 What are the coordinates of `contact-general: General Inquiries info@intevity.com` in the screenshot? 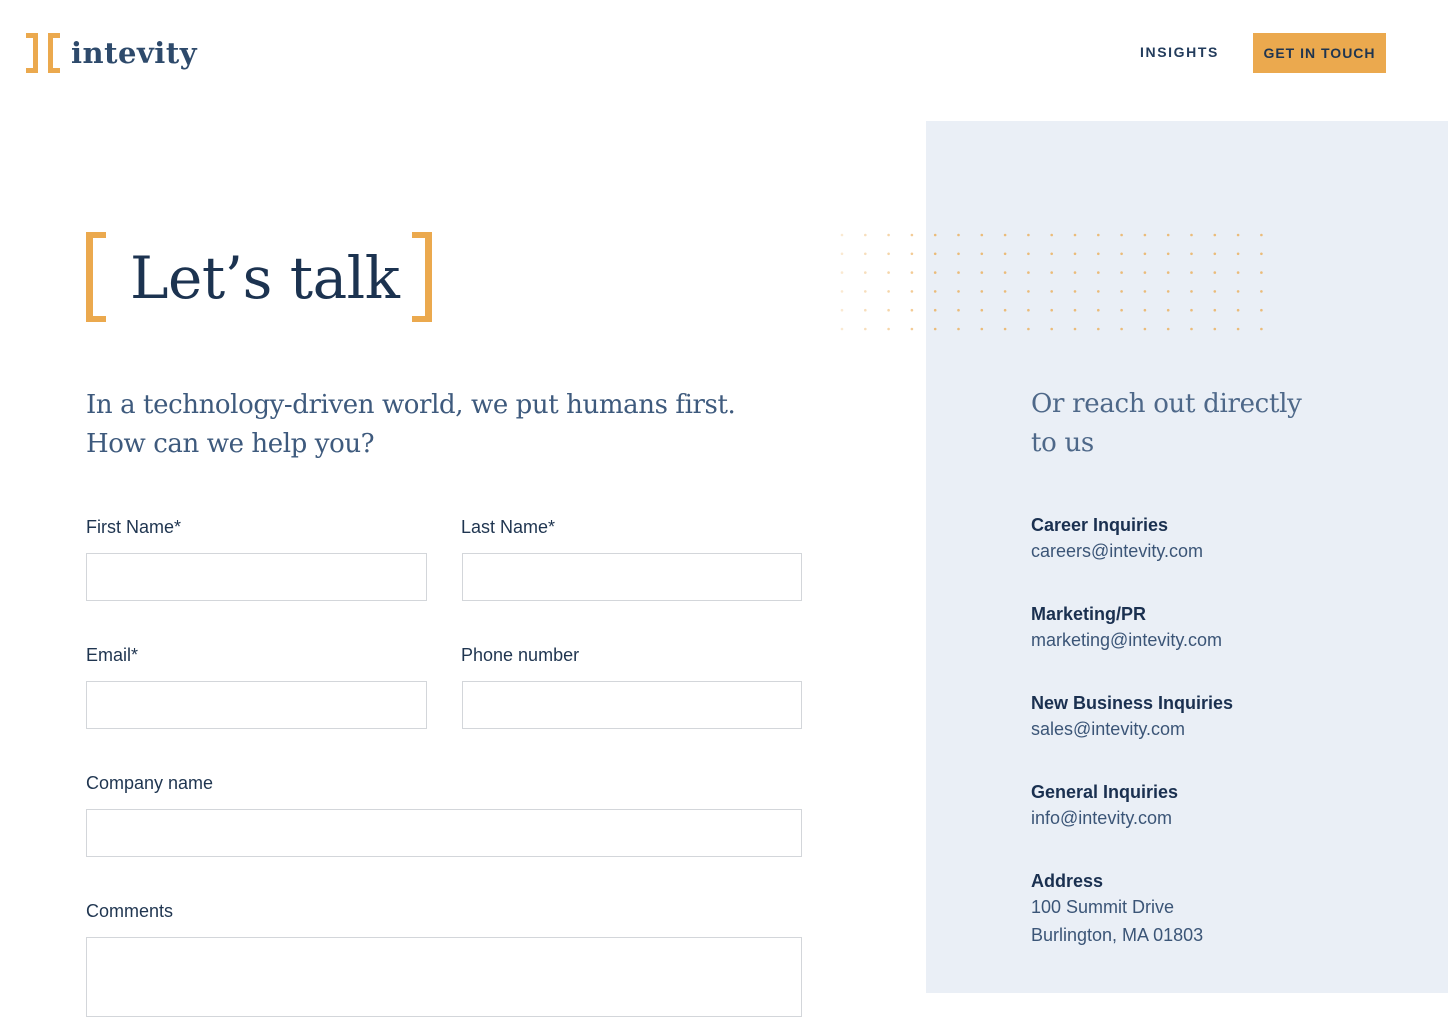 It's located at (1104, 806).